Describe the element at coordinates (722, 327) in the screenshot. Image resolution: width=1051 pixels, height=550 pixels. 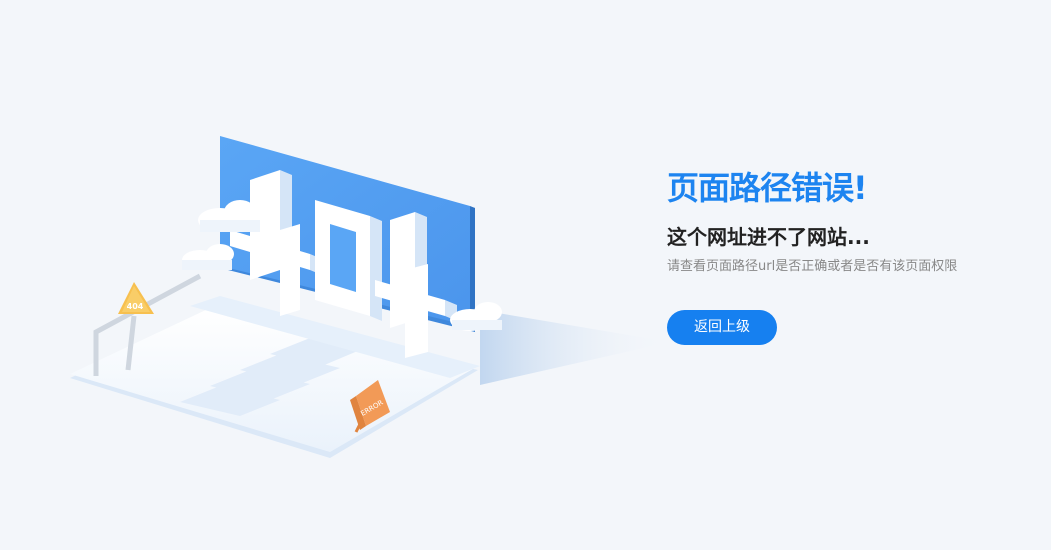
I see `back-button: 返回上级` at that location.